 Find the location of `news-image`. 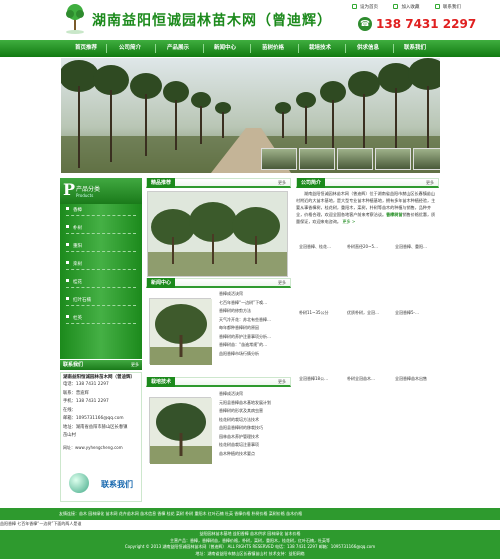

news-image is located at coordinates (180, 331).